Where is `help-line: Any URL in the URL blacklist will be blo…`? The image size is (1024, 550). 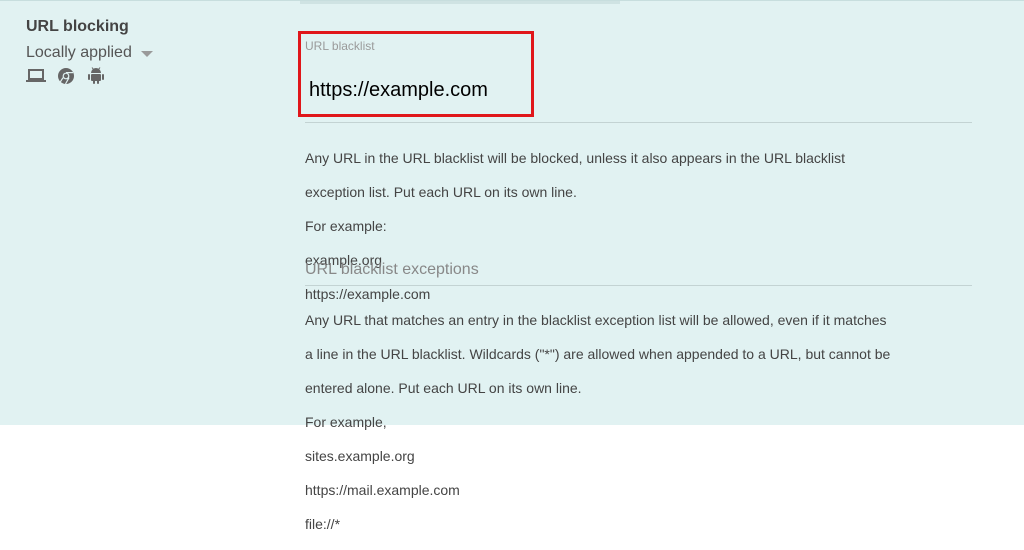
help-line: Any URL in the URL blacklist will be blo… is located at coordinates (575, 158).